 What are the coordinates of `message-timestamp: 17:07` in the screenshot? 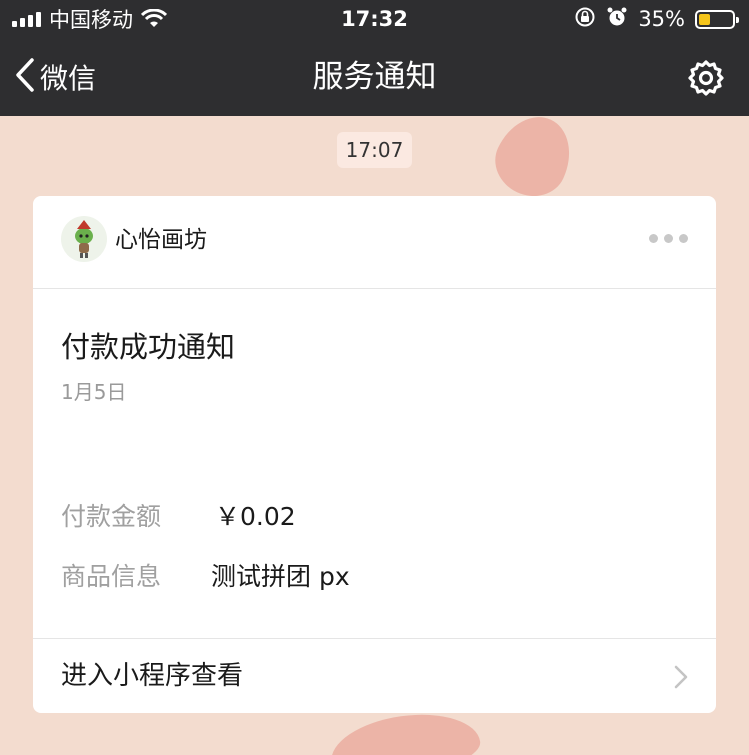 It's located at (374, 150).